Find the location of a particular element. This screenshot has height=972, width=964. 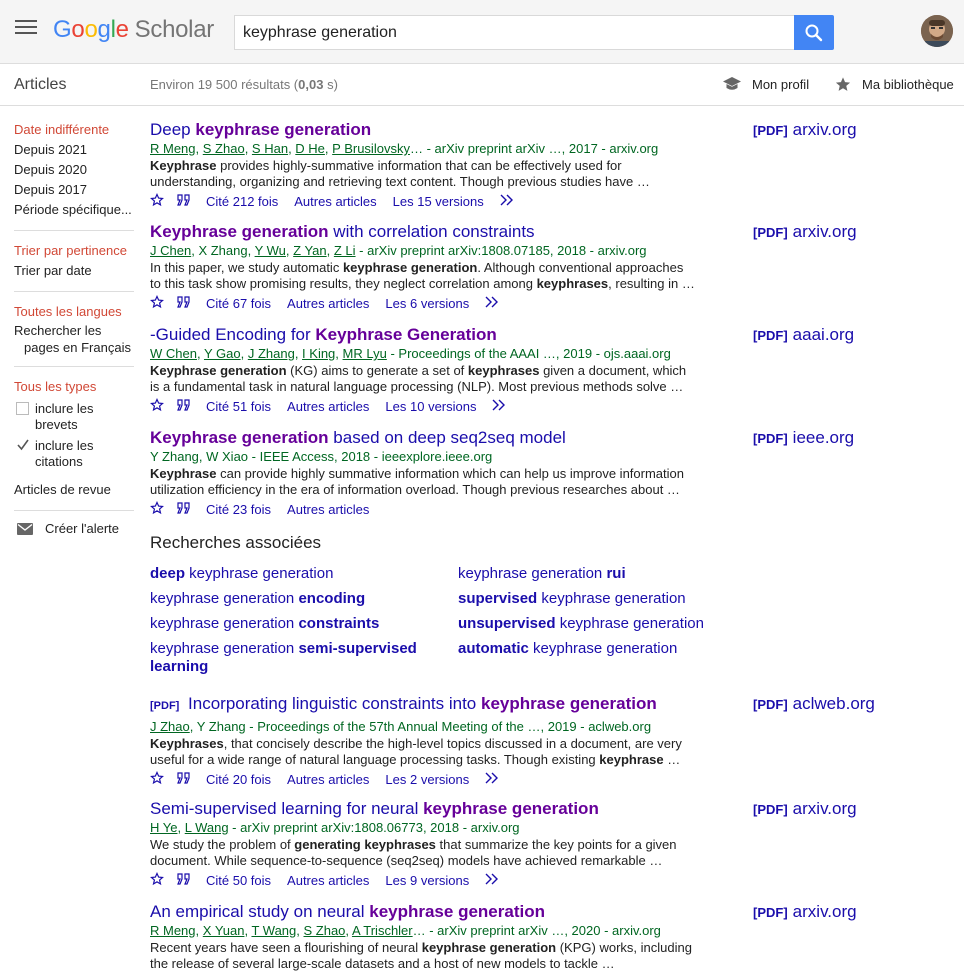

google-scholar-logo: Google Scholar is located at coordinates (133, 30).